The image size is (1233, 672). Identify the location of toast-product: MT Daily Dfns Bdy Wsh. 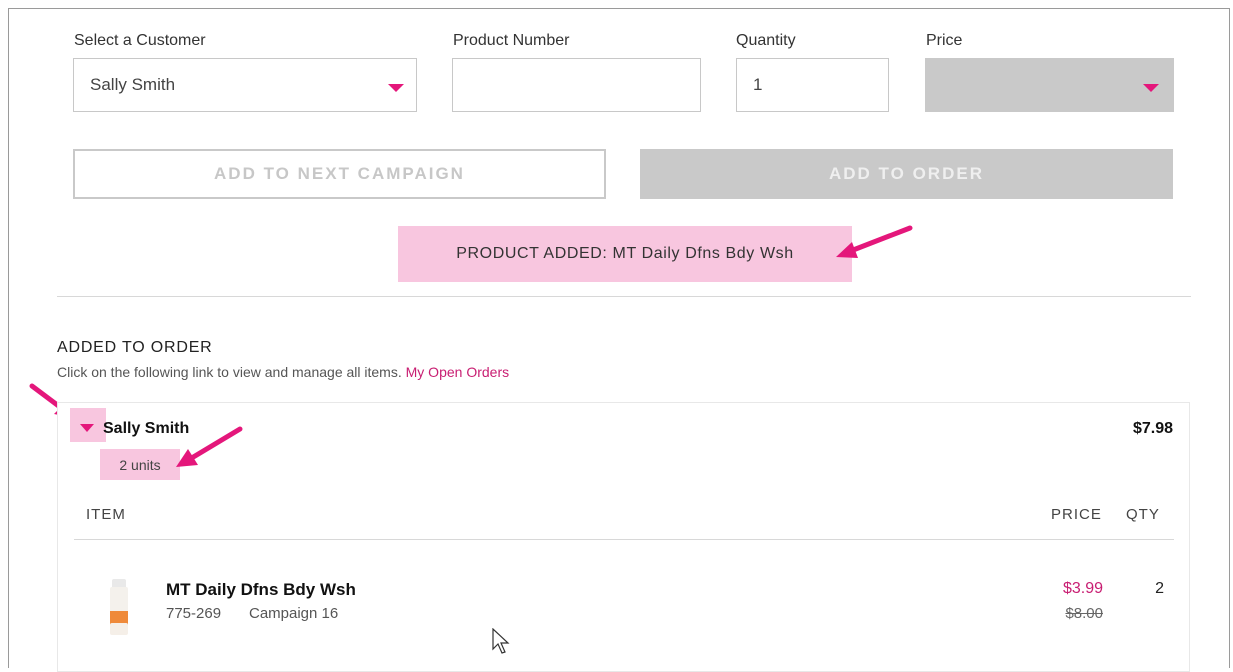
(703, 253).